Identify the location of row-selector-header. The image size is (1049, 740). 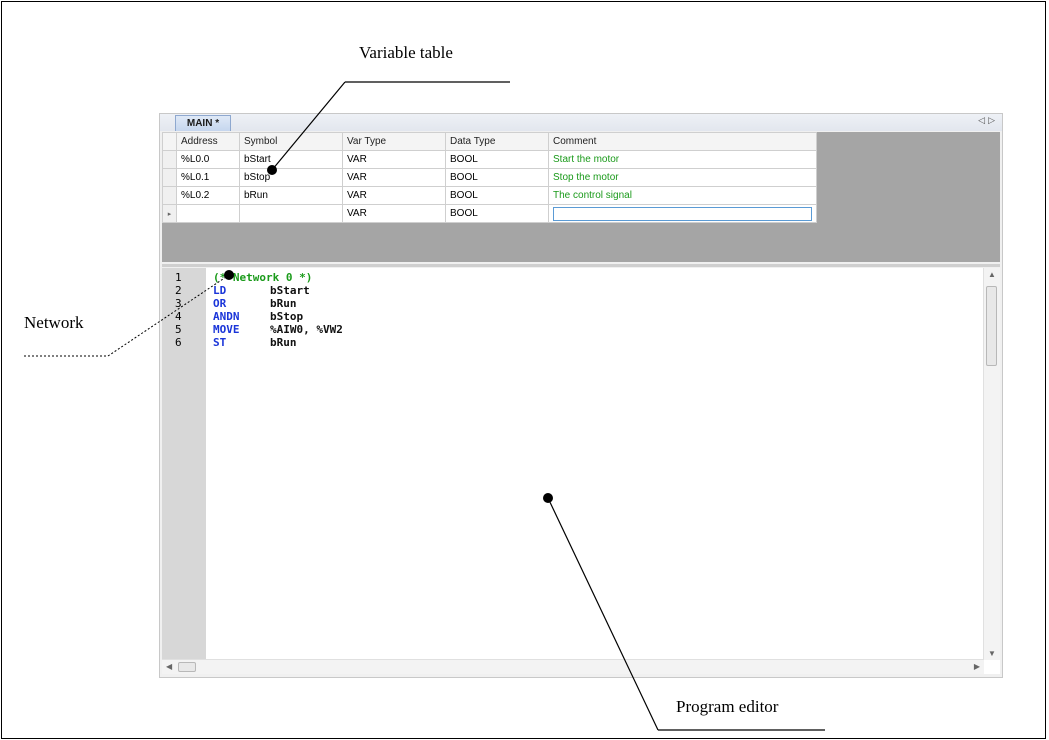
(169, 141).